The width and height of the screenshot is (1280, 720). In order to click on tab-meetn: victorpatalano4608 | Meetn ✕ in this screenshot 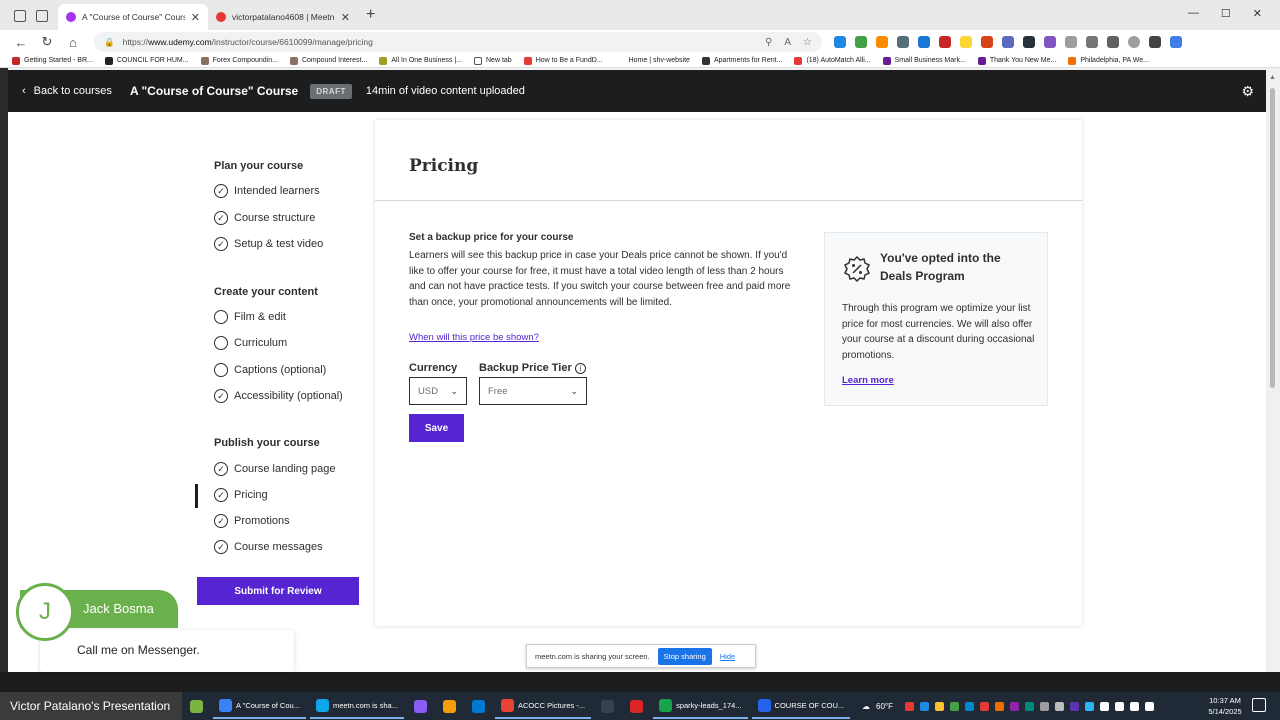, I will do `click(283, 17)`.